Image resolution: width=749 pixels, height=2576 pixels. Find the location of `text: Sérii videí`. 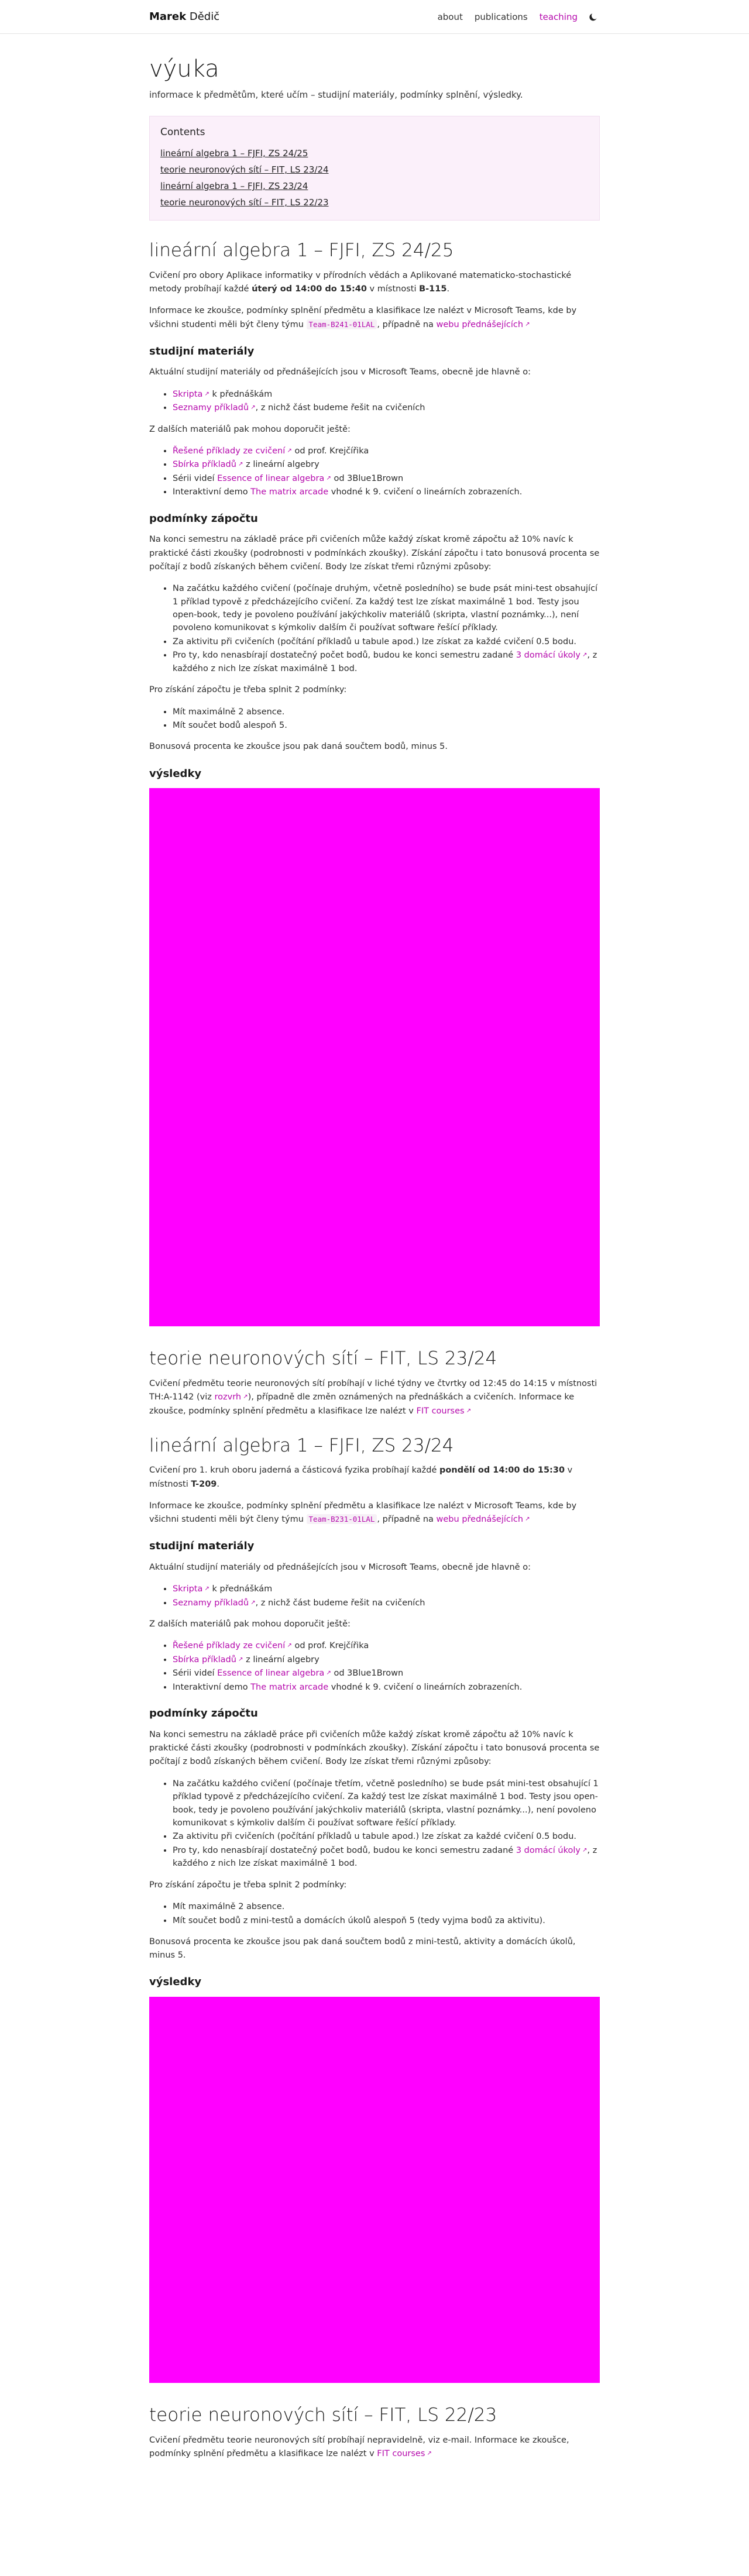

text: Sérii videí is located at coordinates (196, 1674).